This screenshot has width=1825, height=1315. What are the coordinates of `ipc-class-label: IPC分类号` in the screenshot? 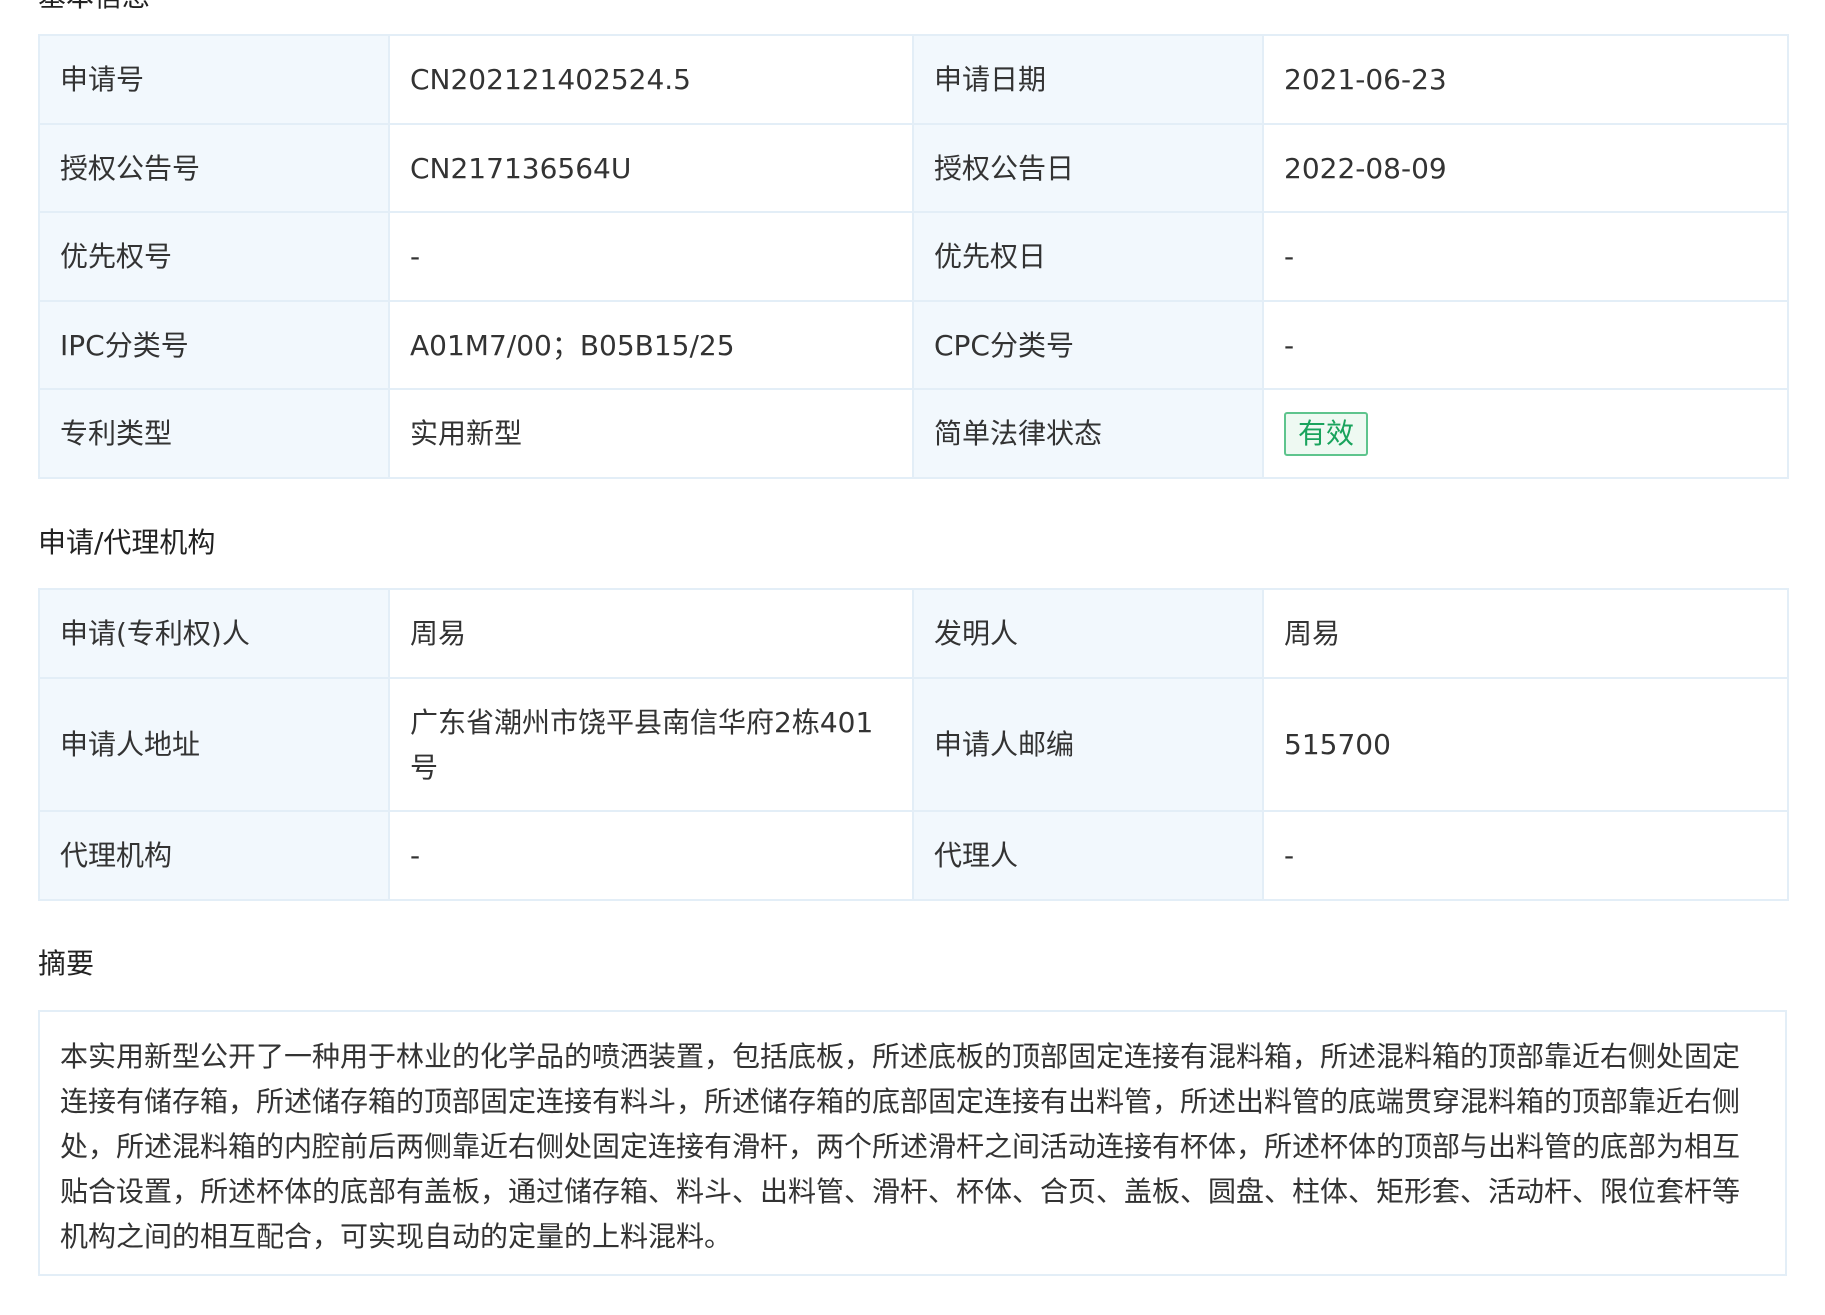 It's located at (214, 345).